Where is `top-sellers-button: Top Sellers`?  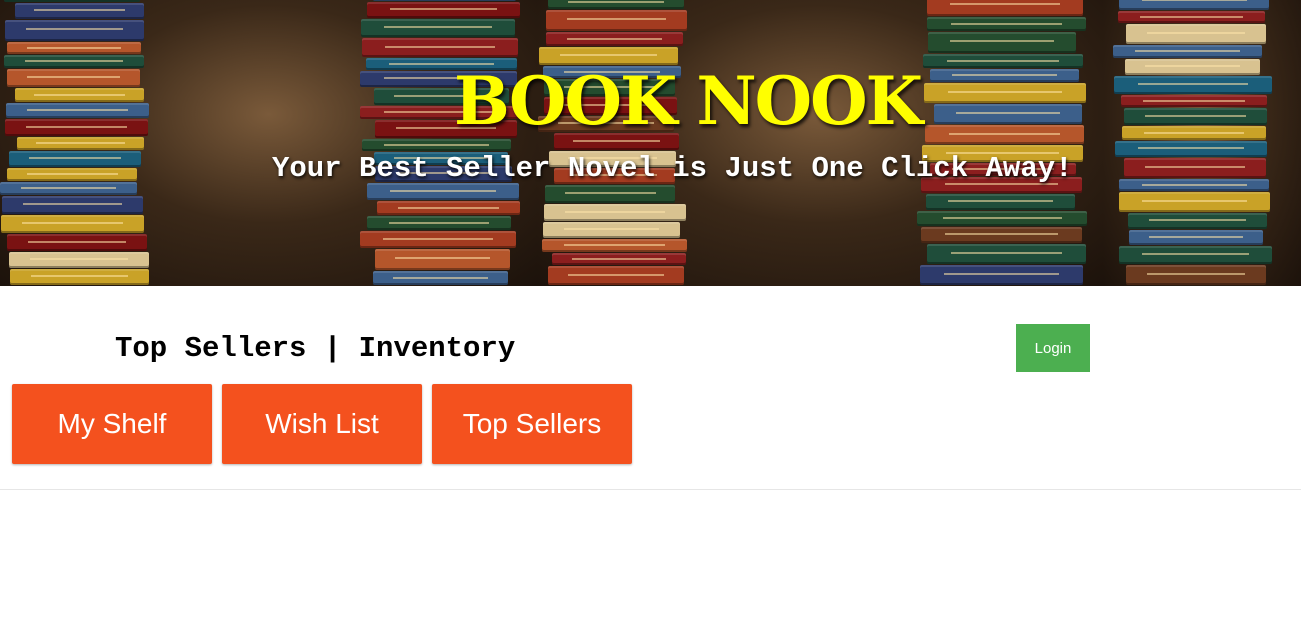
top-sellers-button: Top Sellers is located at coordinates (532, 424).